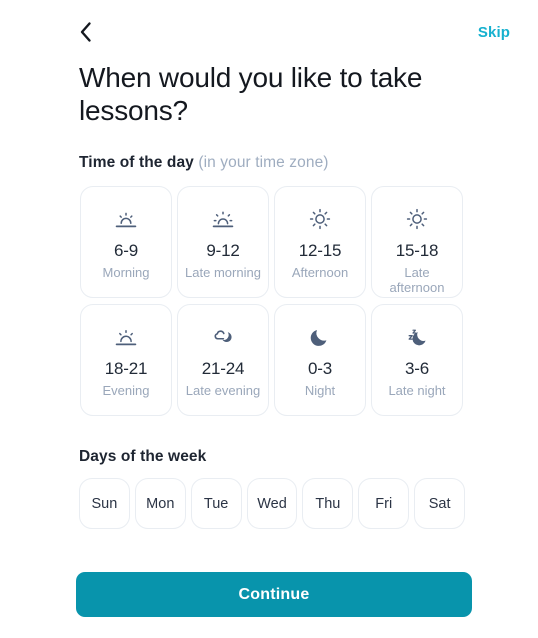 This screenshot has height=638, width=538. I want to click on time-option-late-night: 3-6 Late night, so click(417, 360).